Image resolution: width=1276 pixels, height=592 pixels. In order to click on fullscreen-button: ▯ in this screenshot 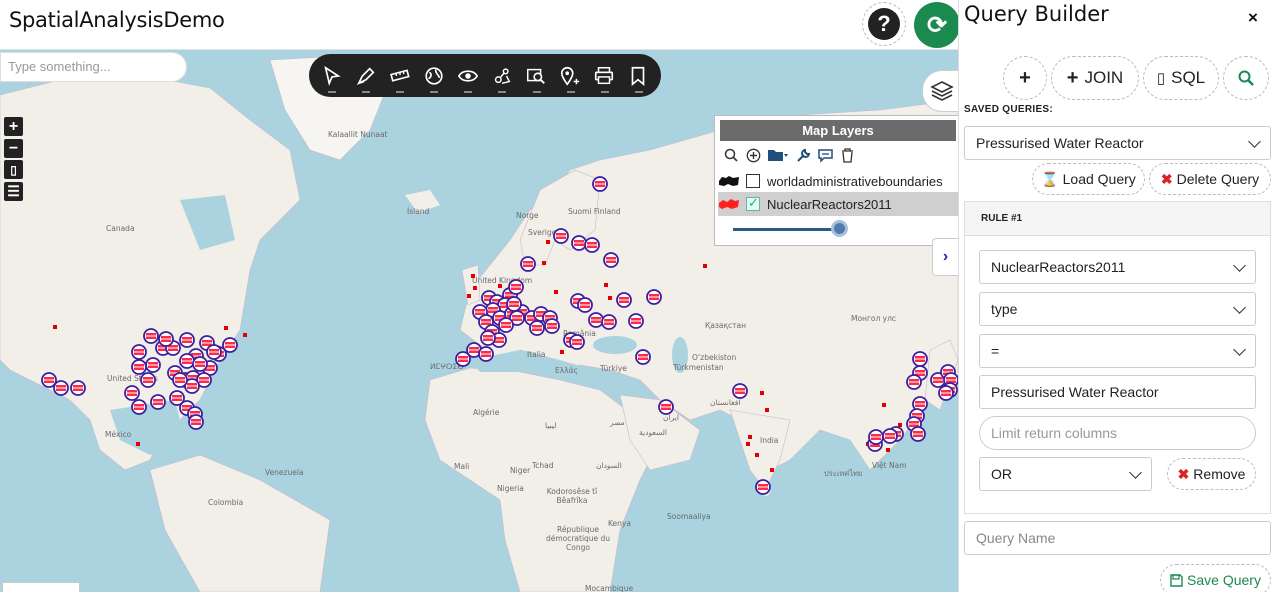, I will do `click(13, 169)`.